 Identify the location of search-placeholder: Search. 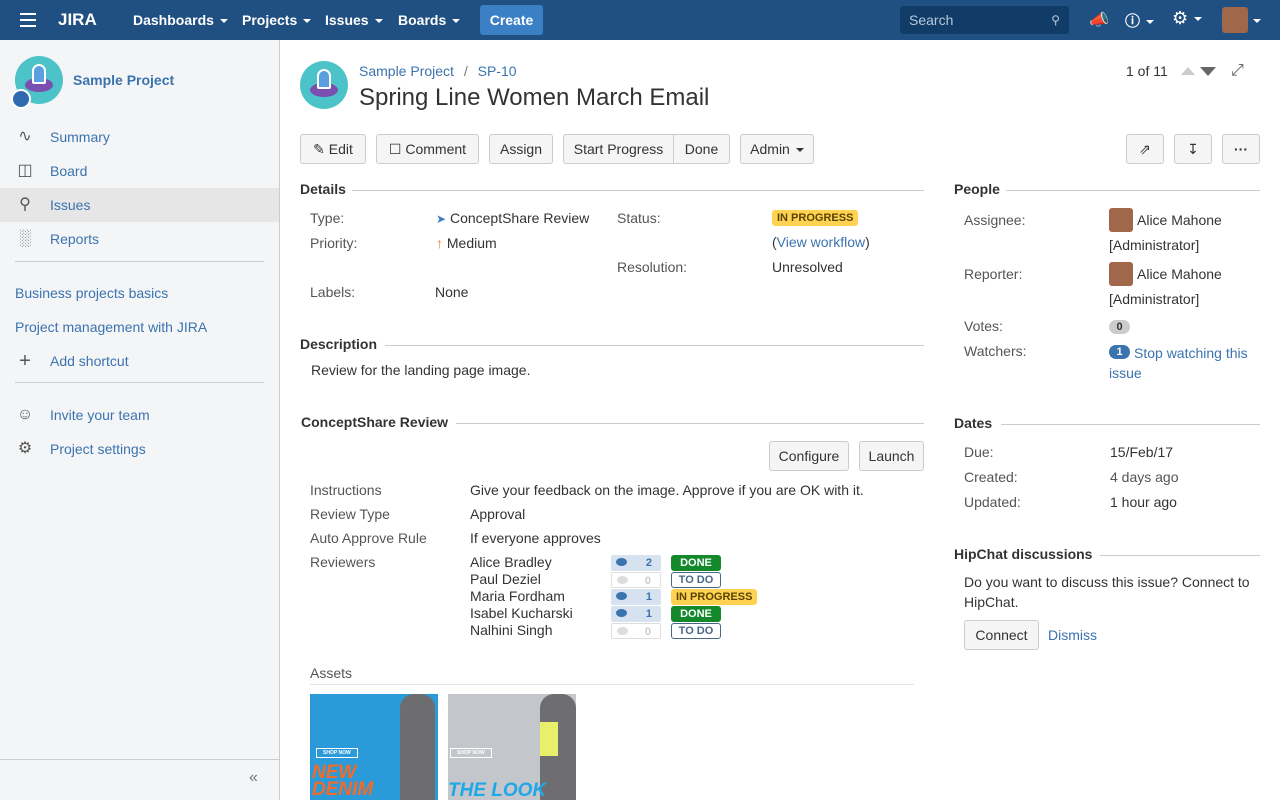
(931, 20).